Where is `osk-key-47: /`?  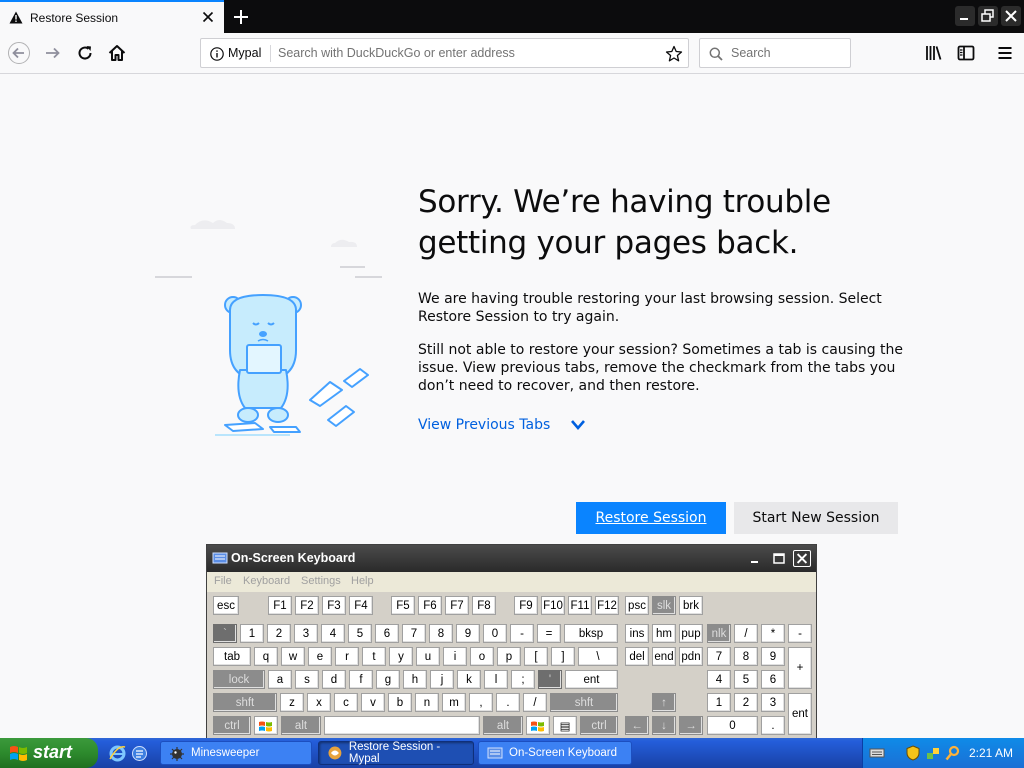
osk-key-47: / is located at coordinates (535, 702).